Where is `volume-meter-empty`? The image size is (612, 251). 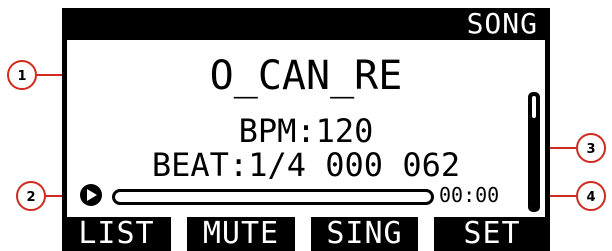
volume-meter-empty is located at coordinates (534, 107).